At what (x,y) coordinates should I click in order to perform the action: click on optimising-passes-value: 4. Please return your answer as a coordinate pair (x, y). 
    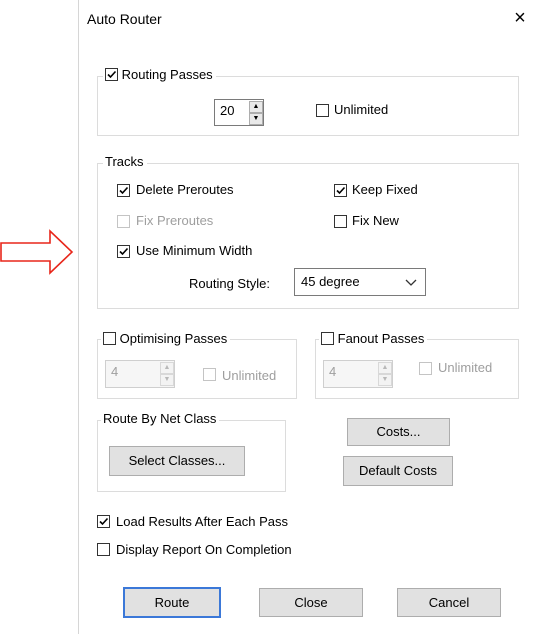
    Looking at the image, I should click on (115, 371).